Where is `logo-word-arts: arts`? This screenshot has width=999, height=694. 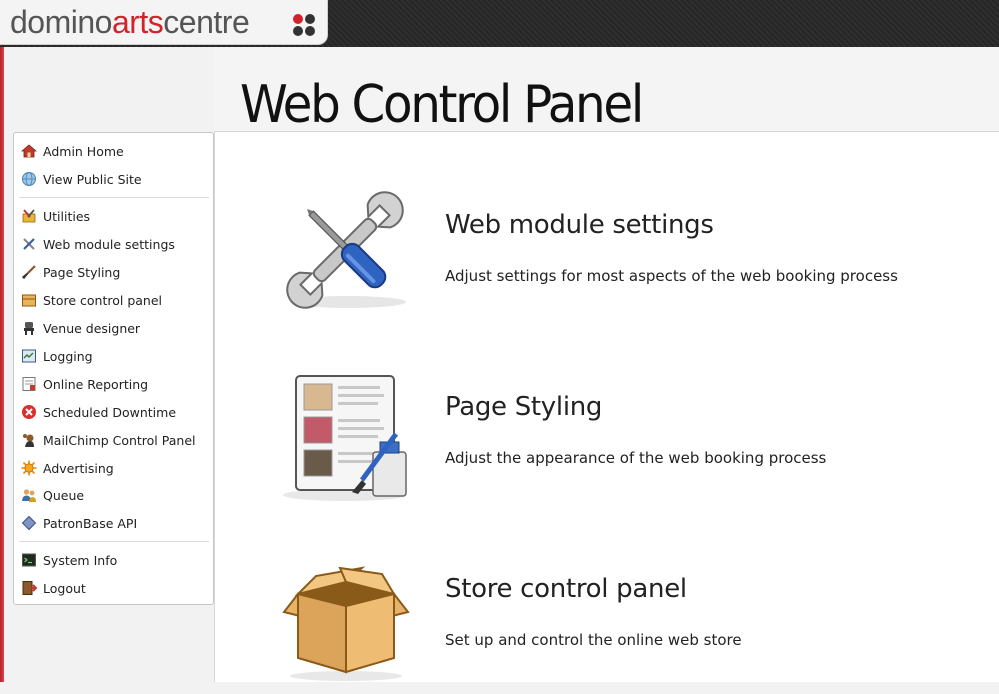
logo-word-arts: arts is located at coordinates (137, 22).